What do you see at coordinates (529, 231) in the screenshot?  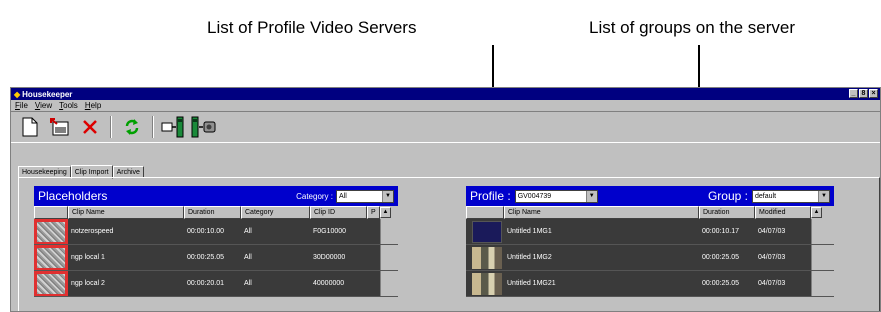 I see `clip-name: Untitled 1MG1` at bounding box center [529, 231].